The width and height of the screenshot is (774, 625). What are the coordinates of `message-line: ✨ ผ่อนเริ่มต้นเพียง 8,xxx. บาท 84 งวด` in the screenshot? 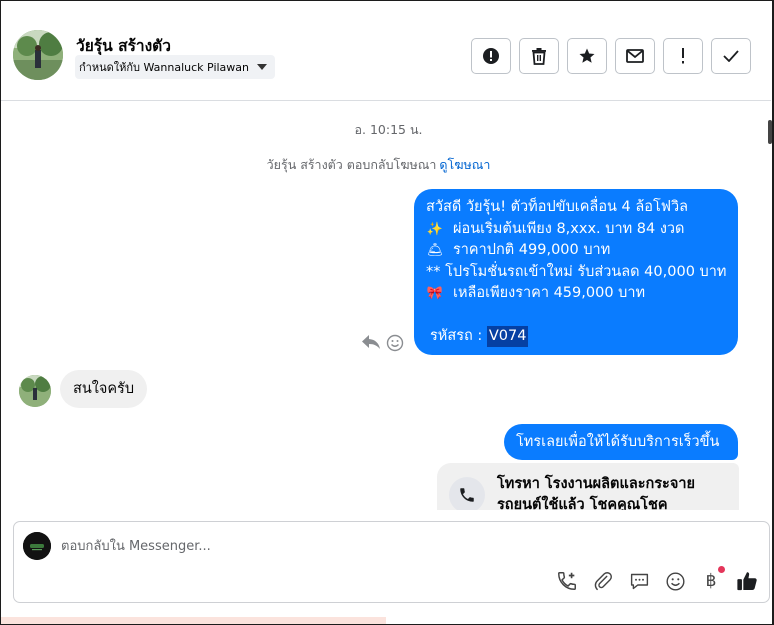 It's located at (576, 230).